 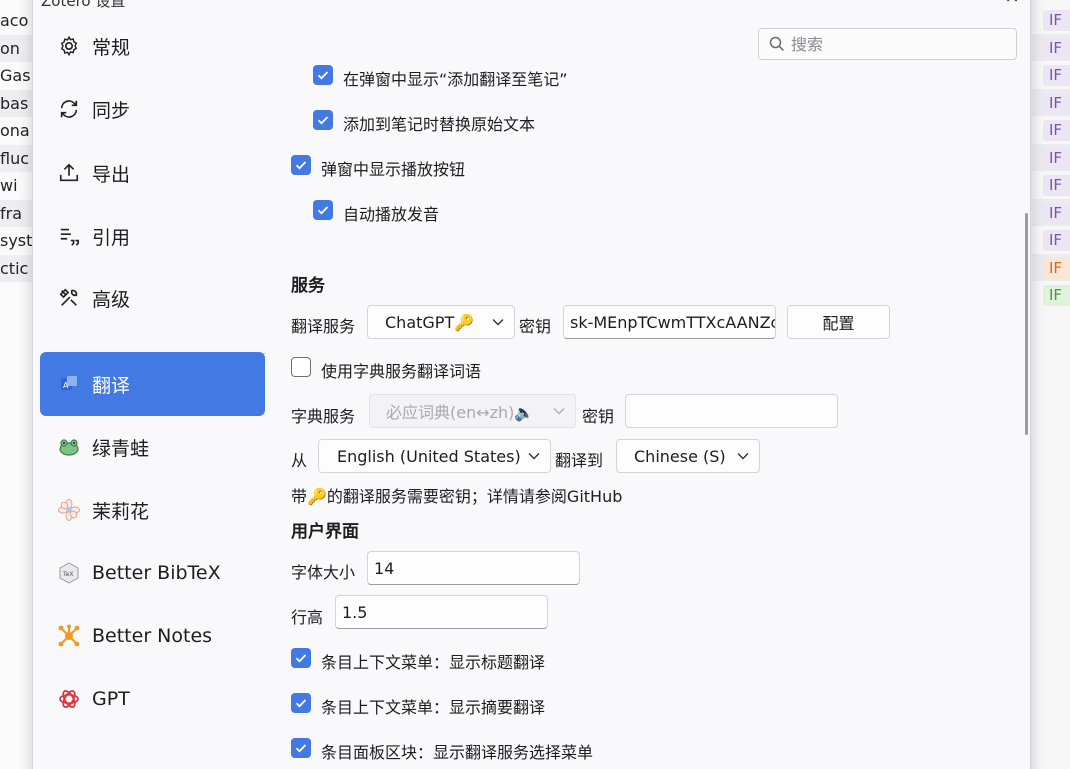 What do you see at coordinates (401, 371) in the screenshot?
I see `option-label-use-dict: 使用字典服务翻译词语` at bounding box center [401, 371].